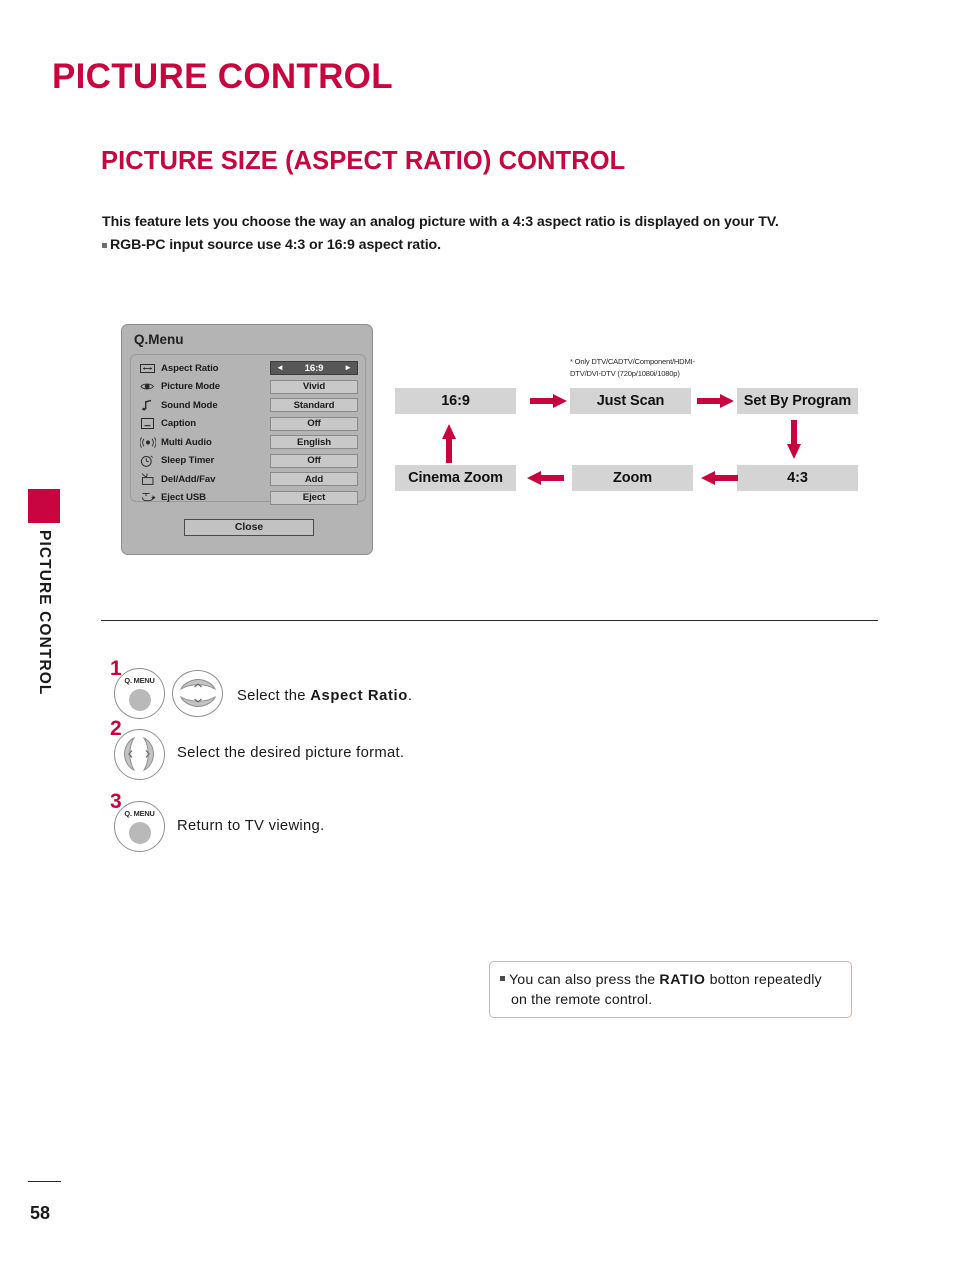  I want to click on footnote-line-2: DTV/DVI-DTV (720p/1080i/1080p), so click(625, 373).